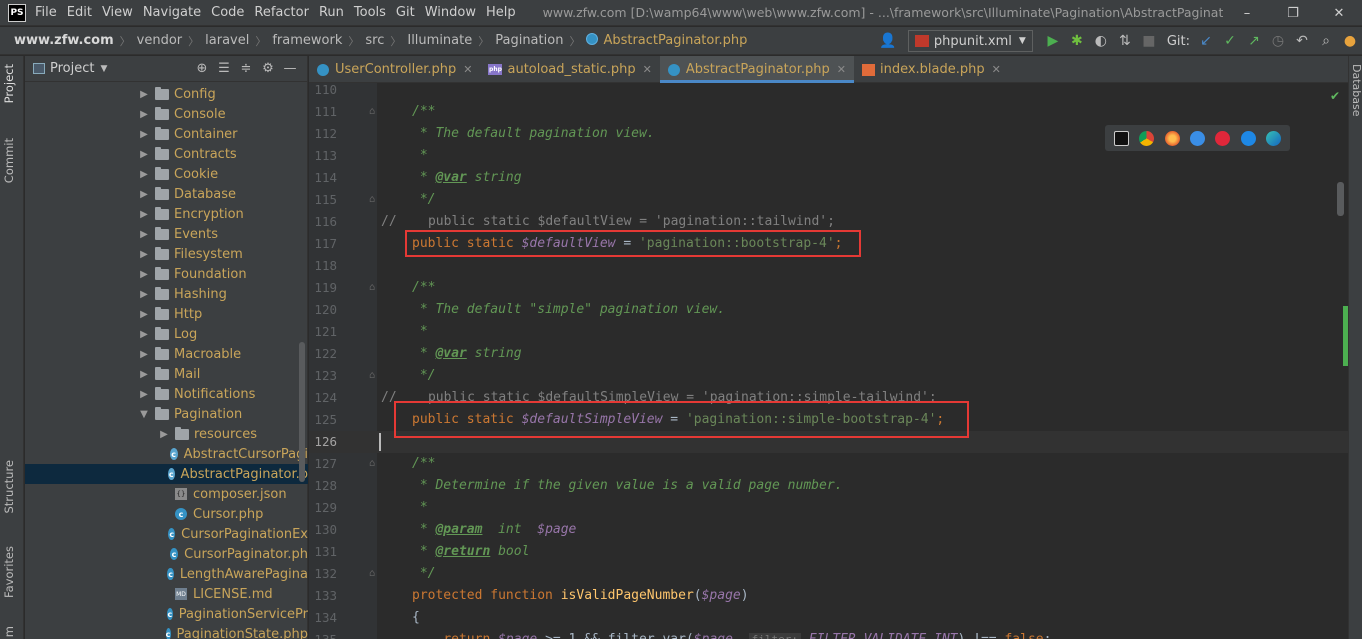 The image size is (1362, 639). Describe the element at coordinates (166, 254) in the screenshot. I see `tree-item: ▶ Filesystem` at that location.